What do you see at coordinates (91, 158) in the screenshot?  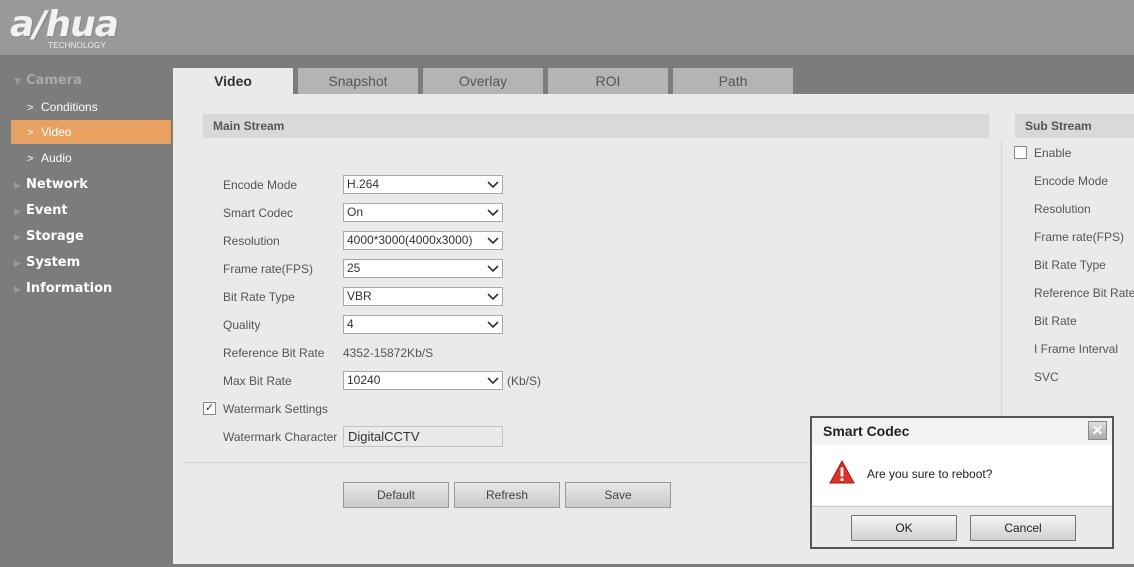 I see `sidebar-item-audio: > Audio` at bounding box center [91, 158].